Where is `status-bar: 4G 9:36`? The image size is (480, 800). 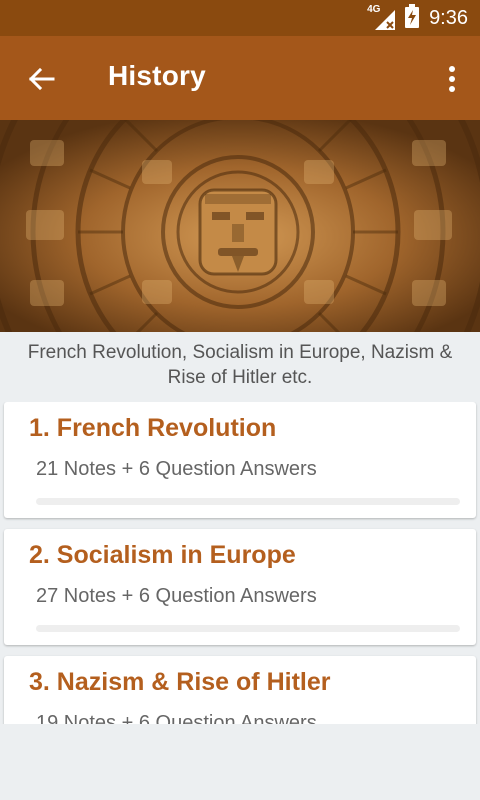 status-bar: 4G 9:36 is located at coordinates (240, 18).